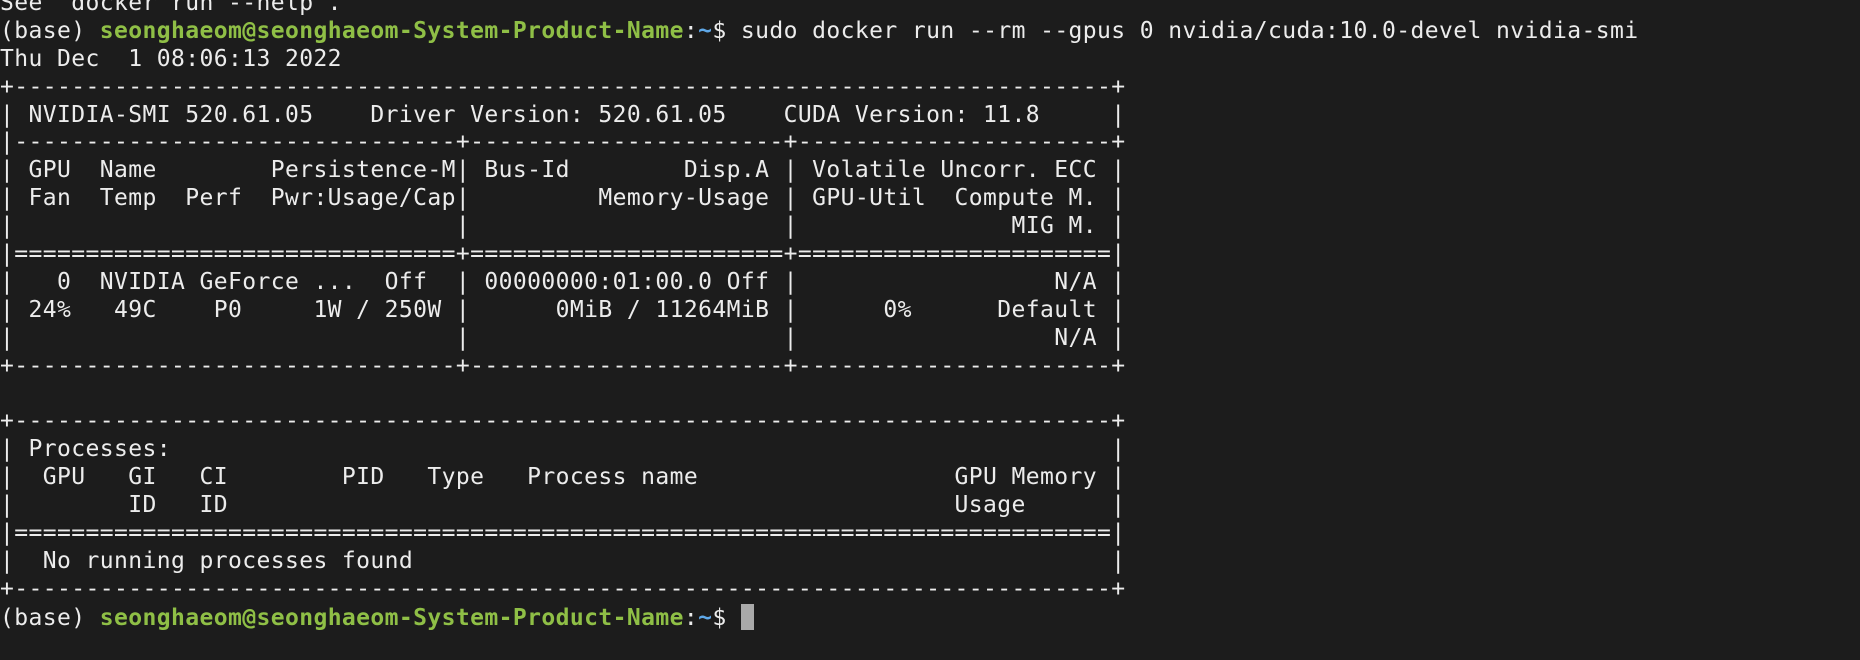  What do you see at coordinates (563, 226) in the screenshot?
I see `output-line: | | | MIG M. |` at bounding box center [563, 226].